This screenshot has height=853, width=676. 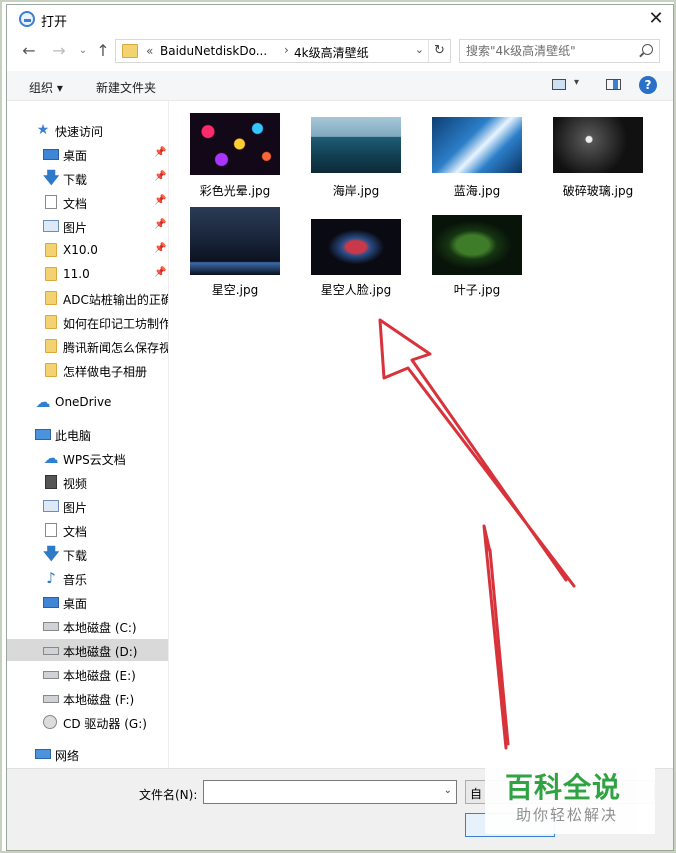 I want to click on sidebar-item-drive-d: 本地磁盘 (D:), so click(x=87, y=650).